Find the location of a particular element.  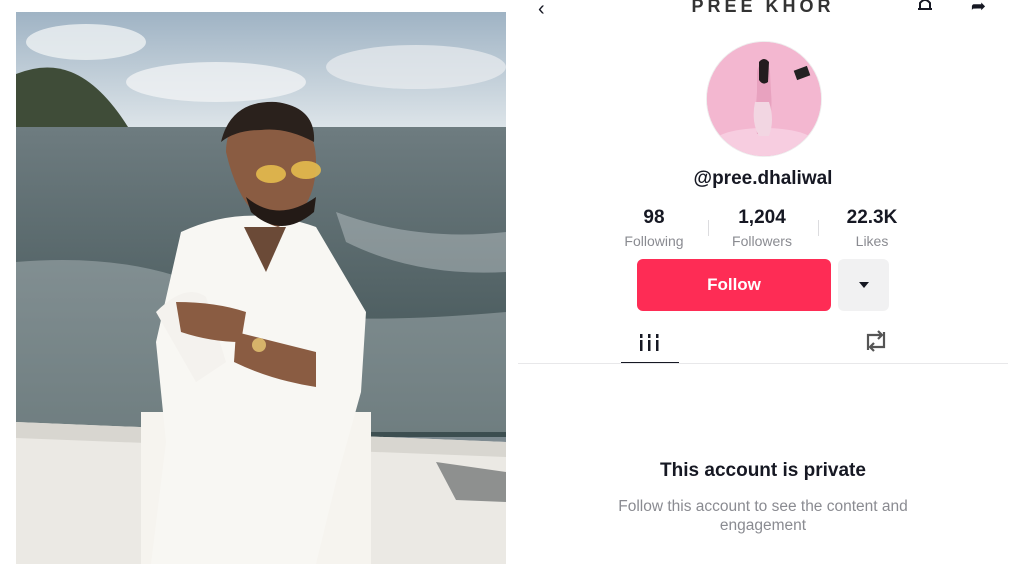

stat-likes: 22.3K Likes is located at coordinates (872, 229).